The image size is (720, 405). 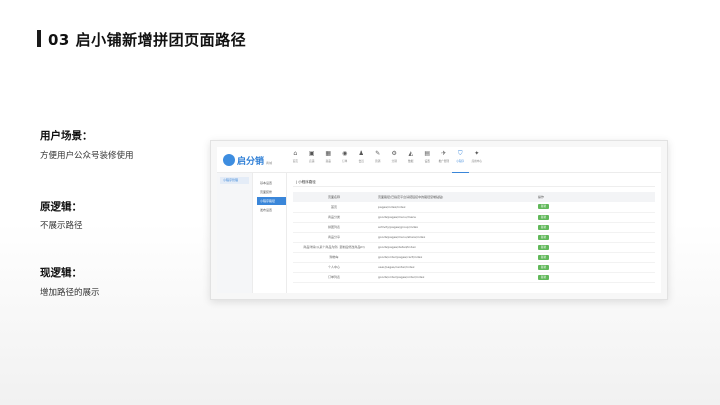 What do you see at coordinates (247, 160) in the screenshot?
I see `logo: 启分销 商城` at bounding box center [247, 160].